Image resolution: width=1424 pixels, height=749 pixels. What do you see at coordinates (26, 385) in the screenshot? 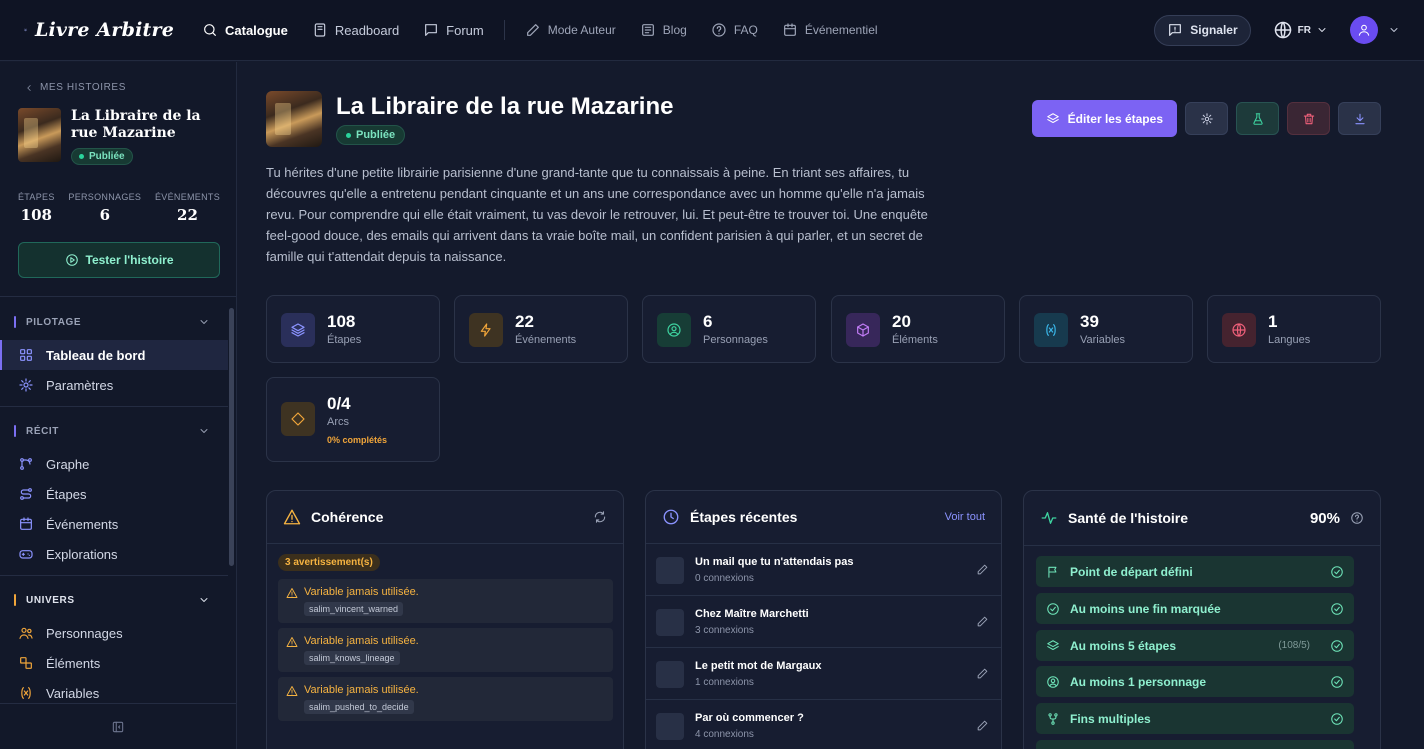
I see `gear-icon` at bounding box center [26, 385].